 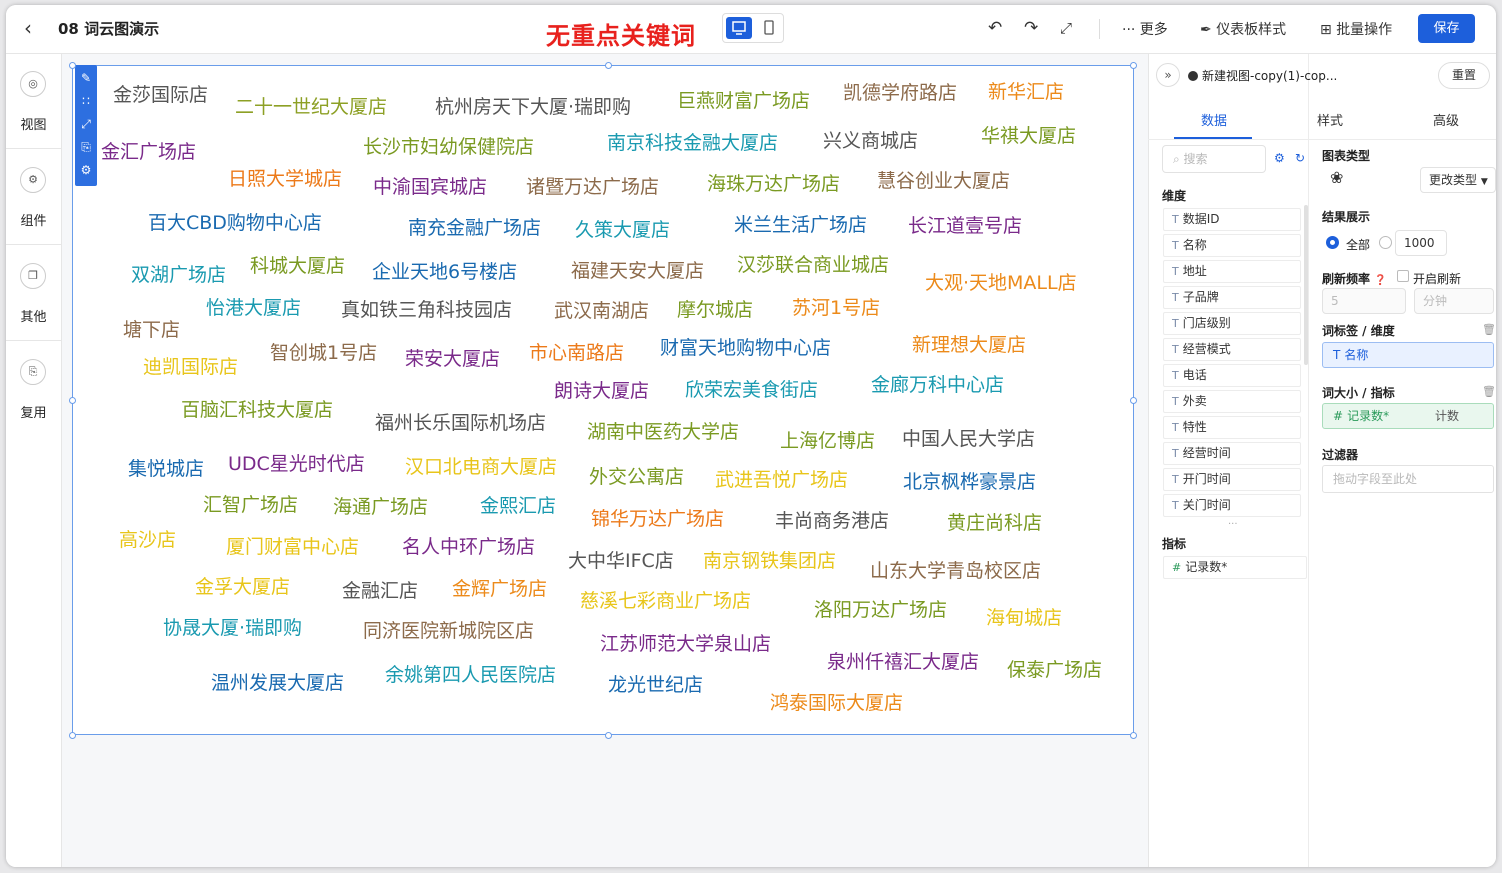 I want to click on refresh-value-input: 5, so click(x=1364, y=301).